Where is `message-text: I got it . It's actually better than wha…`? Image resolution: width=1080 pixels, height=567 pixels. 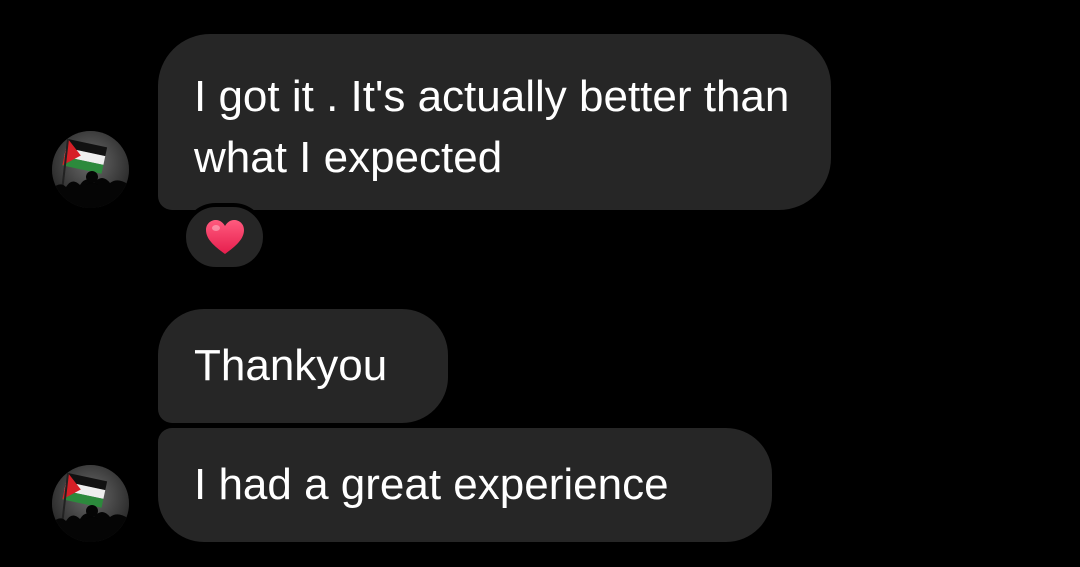 message-text: I got it . It's actually better than wha… is located at coordinates (492, 127).